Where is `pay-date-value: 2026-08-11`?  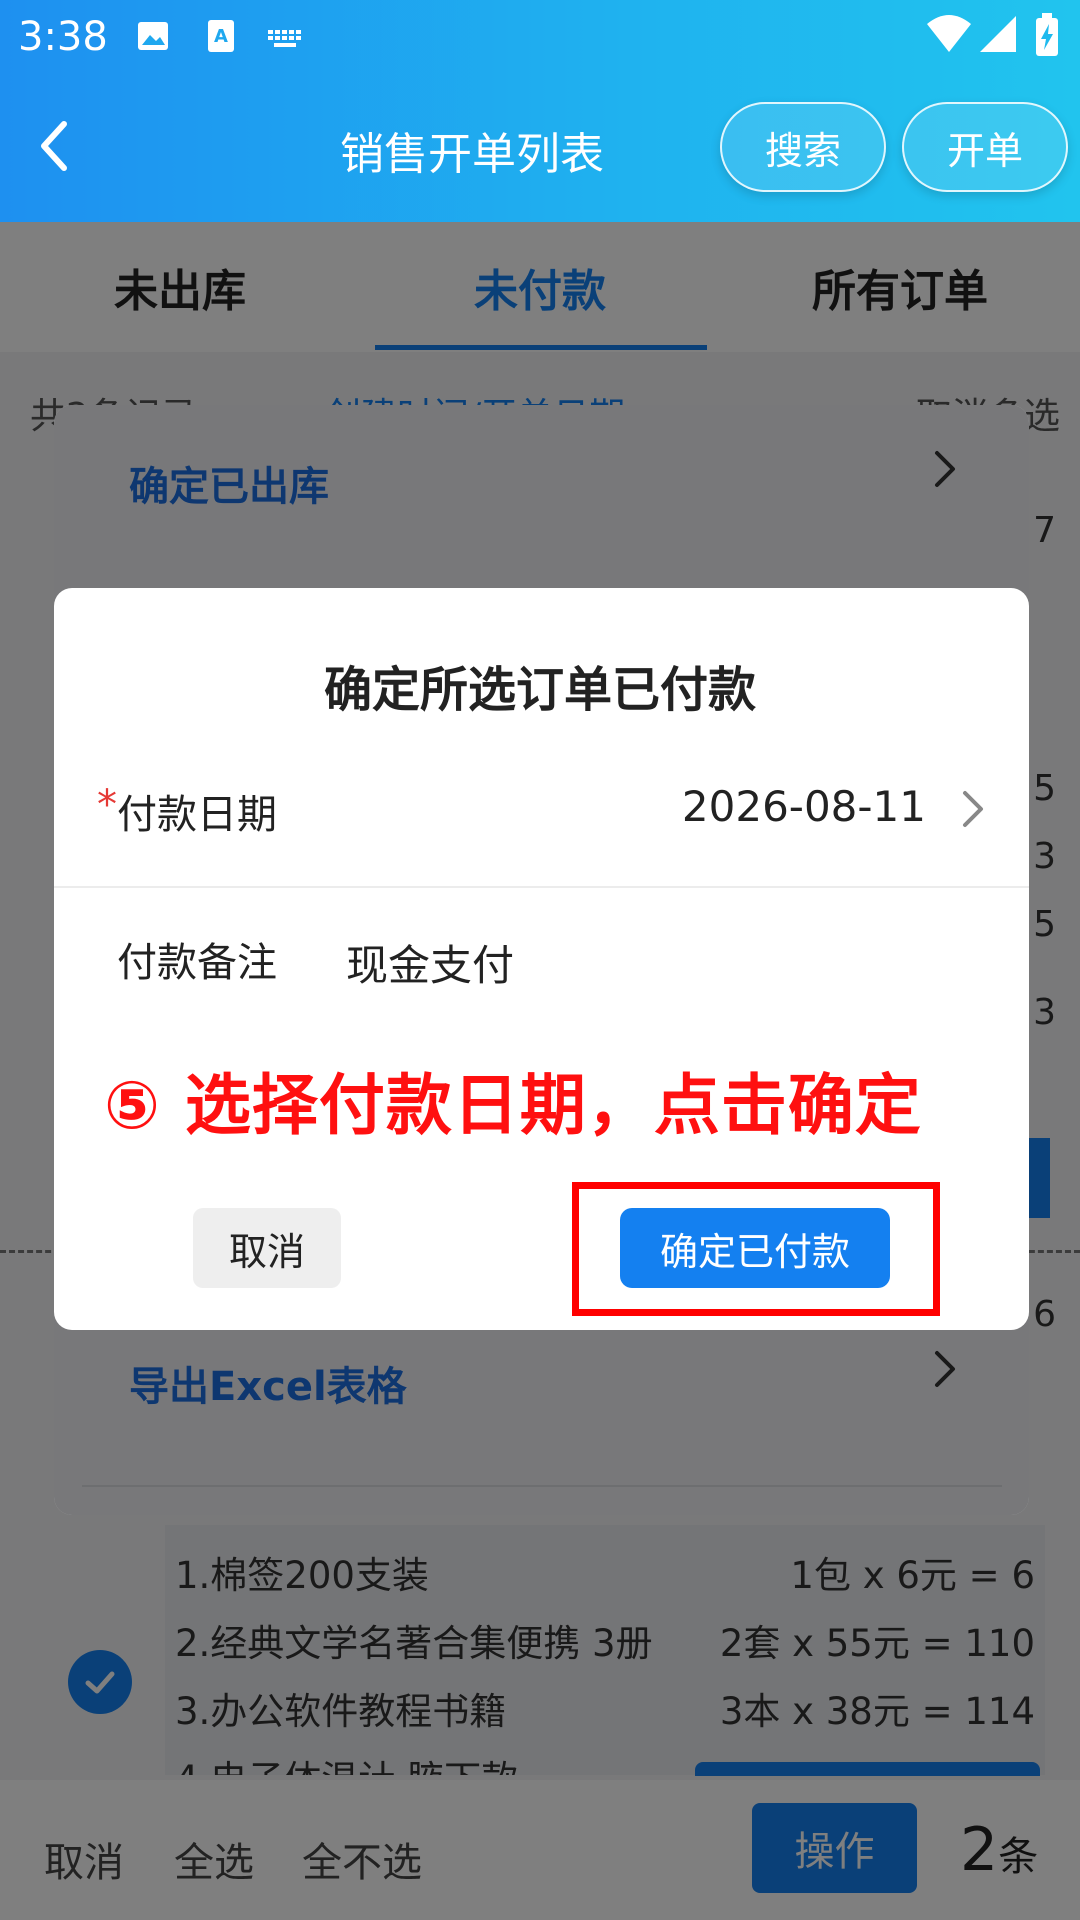
pay-date-value: 2026-08-11 is located at coordinates (804, 806).